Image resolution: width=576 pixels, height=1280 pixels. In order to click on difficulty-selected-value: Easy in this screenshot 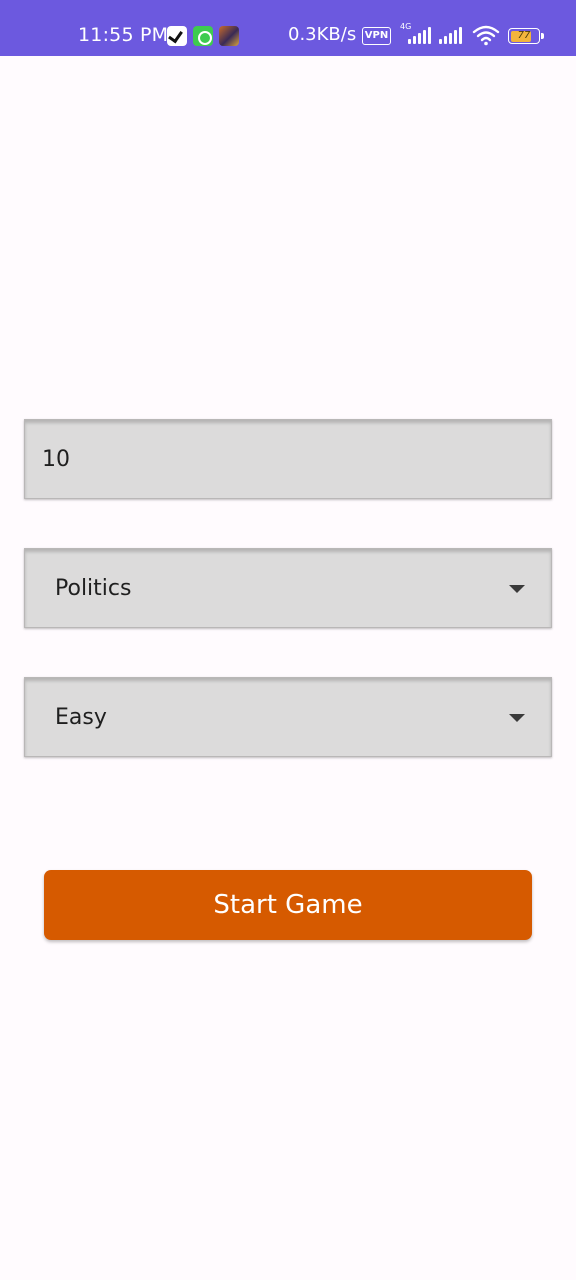, I will do `click(81, 717)`.